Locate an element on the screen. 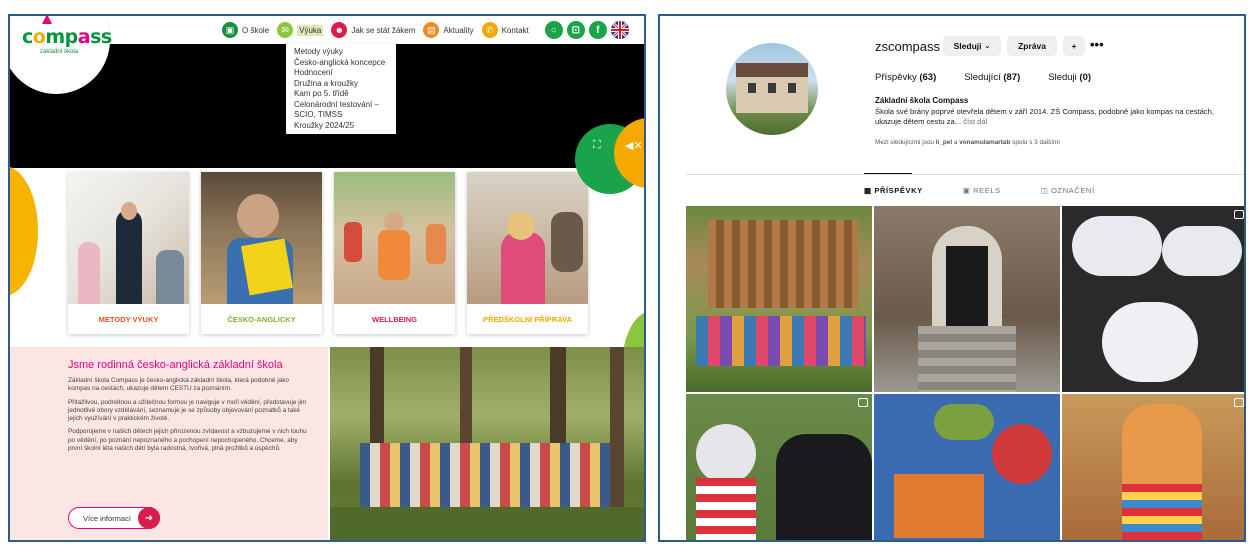 Image resolution: width=1250 pixels, height=546 pixels. uk-flag-icon is located at coordinates (619, 30).